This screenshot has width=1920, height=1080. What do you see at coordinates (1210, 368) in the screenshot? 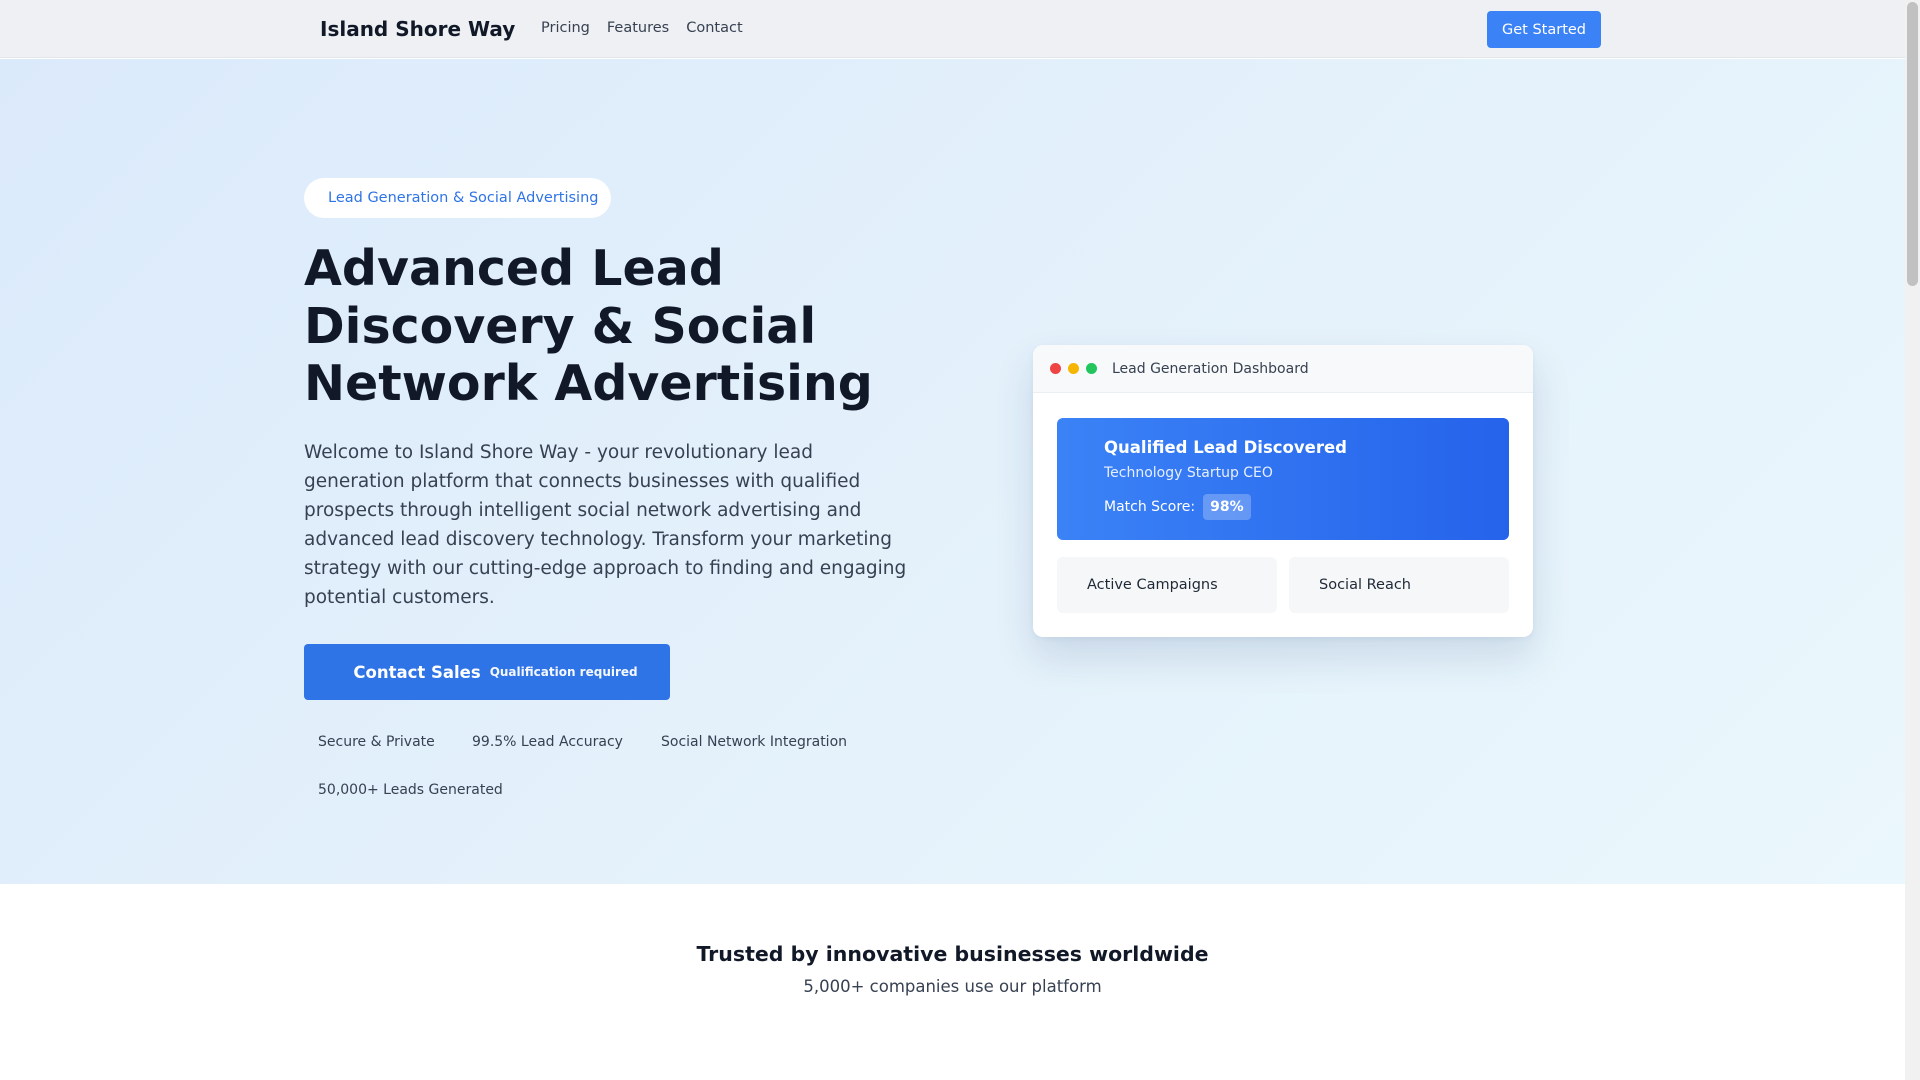
I see `dashboard-title: Lead Generation Dashboard` at bounding box center [1210, 368].